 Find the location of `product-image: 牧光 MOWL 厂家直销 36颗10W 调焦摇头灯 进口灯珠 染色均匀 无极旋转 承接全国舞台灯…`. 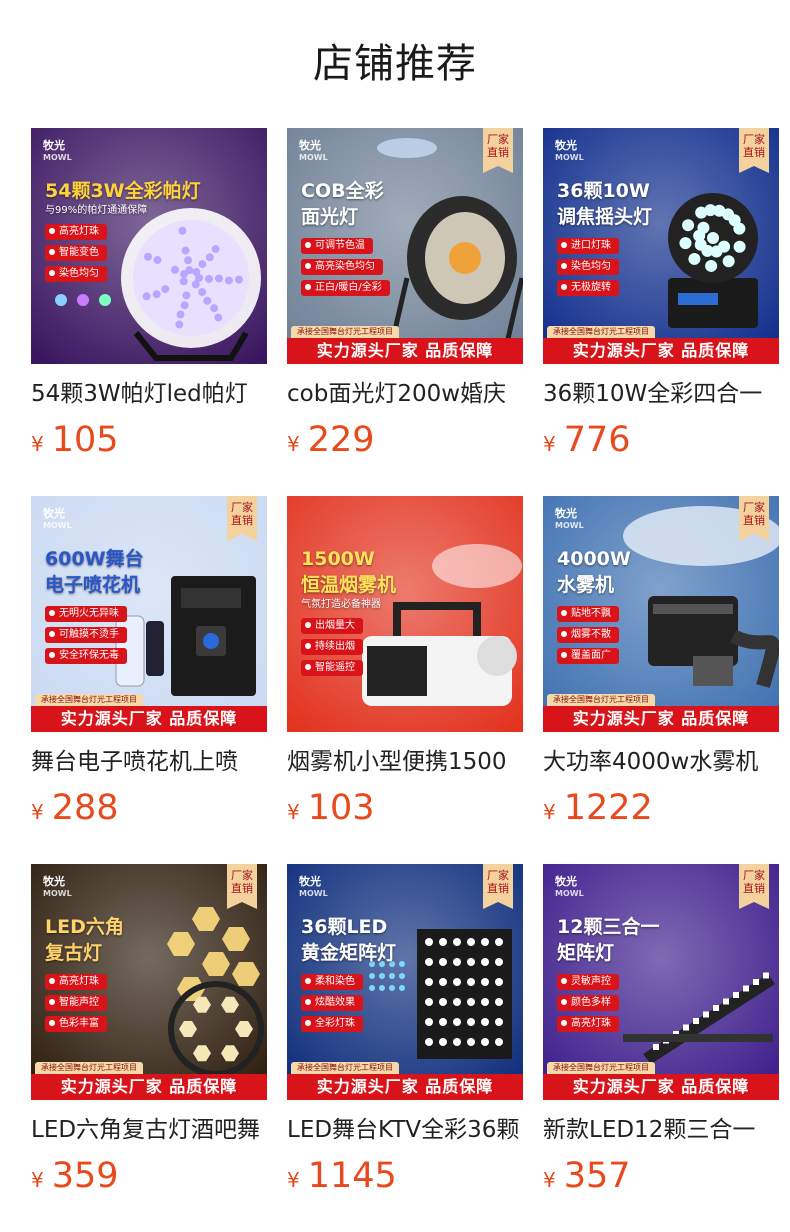

product-image: 牧光 MOWL 厂家直销 36颗10W 调焦摇头灯 进口灯珠 染色均匀 无极旋转 承接全国舞台灯… is located at coordinates (661, 246).